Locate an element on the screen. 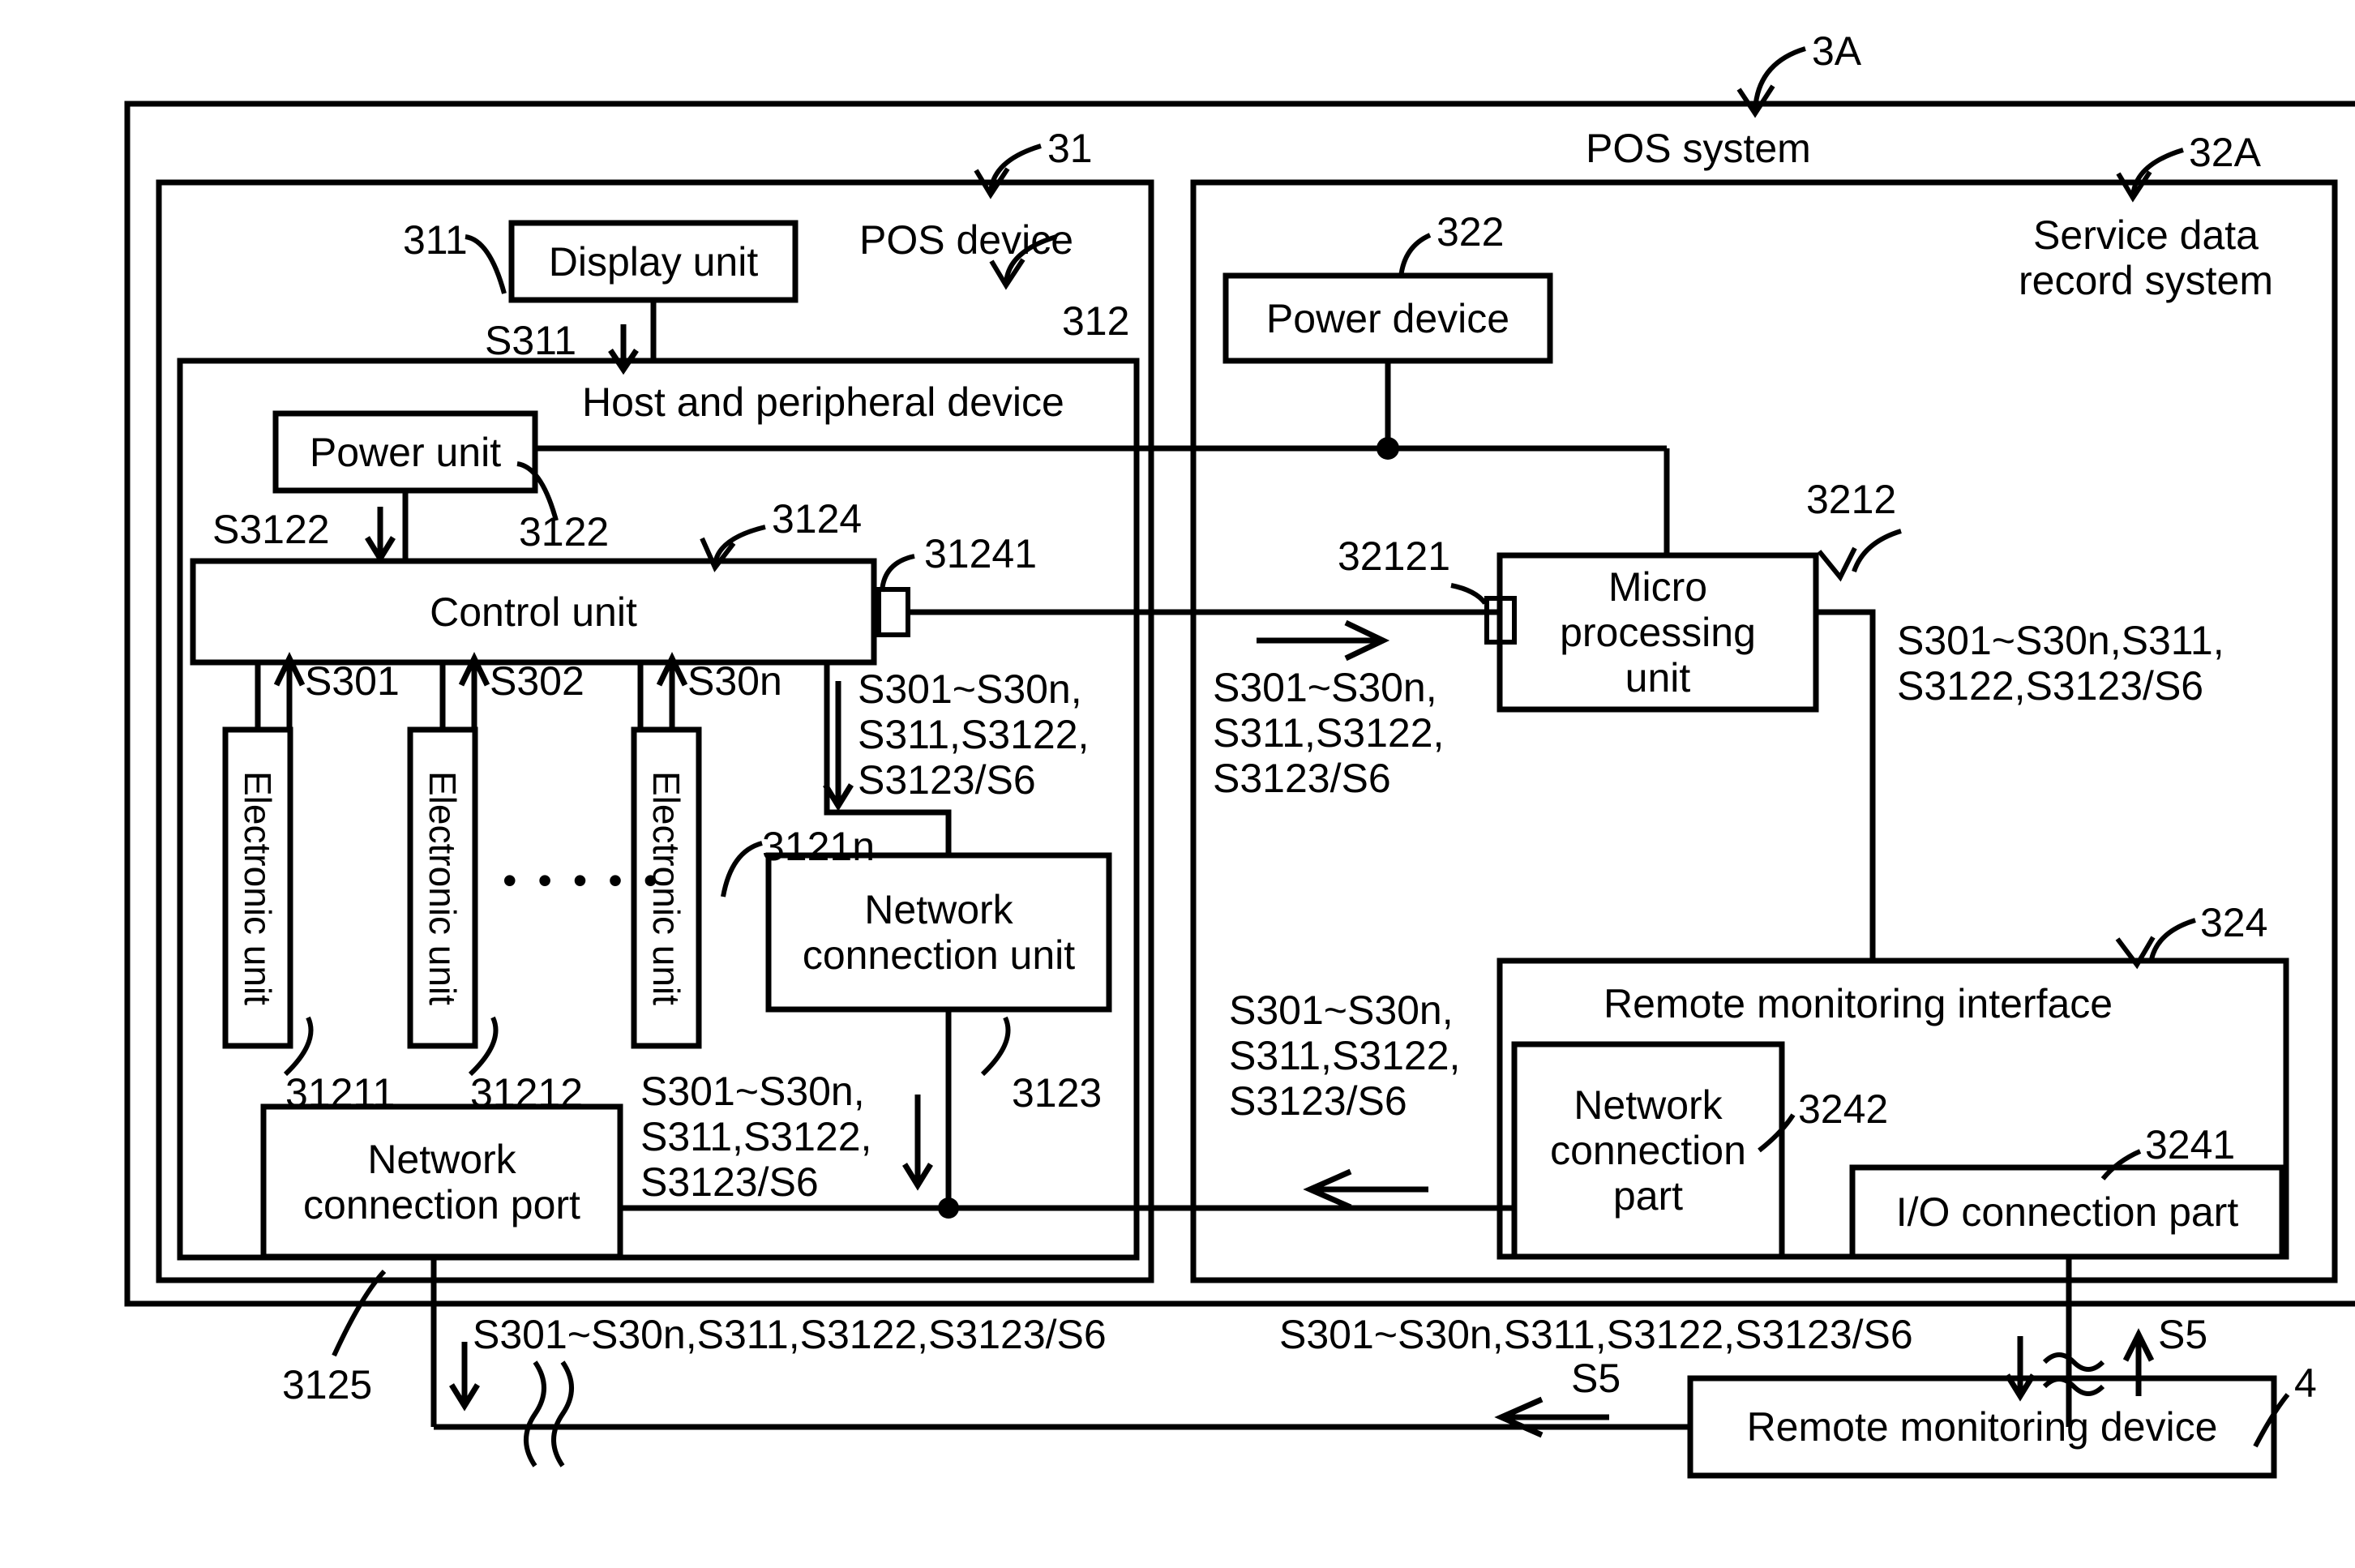 Image resolution: width=2355 pixels, height=1568 pixels. power-unit-box: Power unit is located at coordinates (405, 452).